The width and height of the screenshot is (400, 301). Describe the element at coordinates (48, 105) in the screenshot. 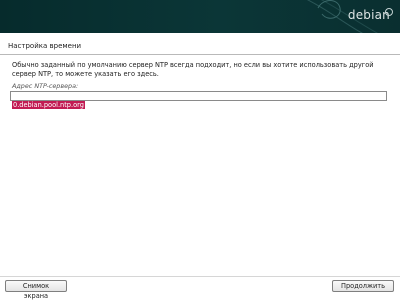

I see `ntp-server-value: 0.debian.pool.ntp.org` at that location.